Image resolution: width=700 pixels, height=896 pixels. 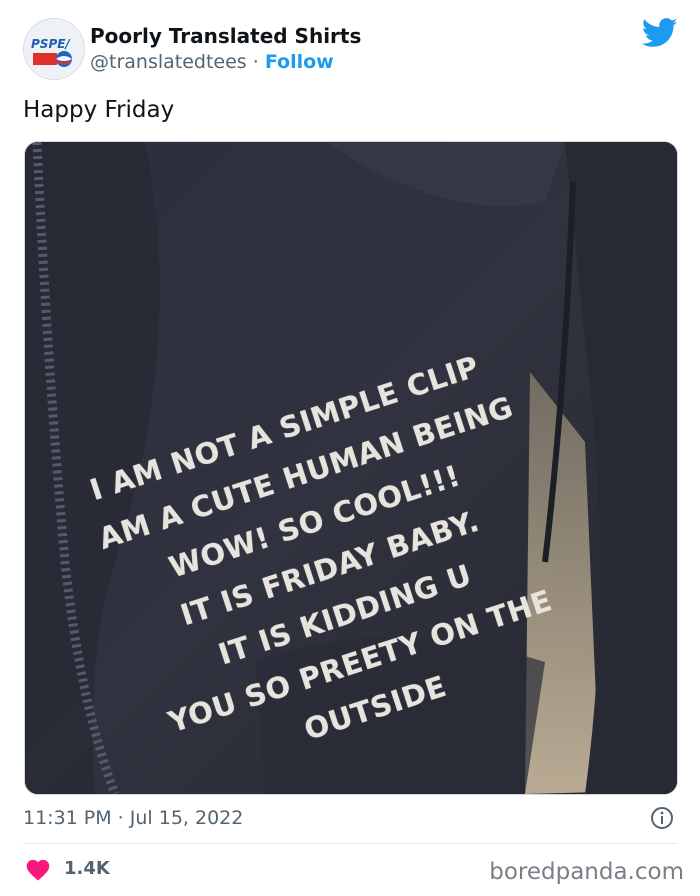 I want to click on author-handle: @translatedtees, so click(x=168, y=62).